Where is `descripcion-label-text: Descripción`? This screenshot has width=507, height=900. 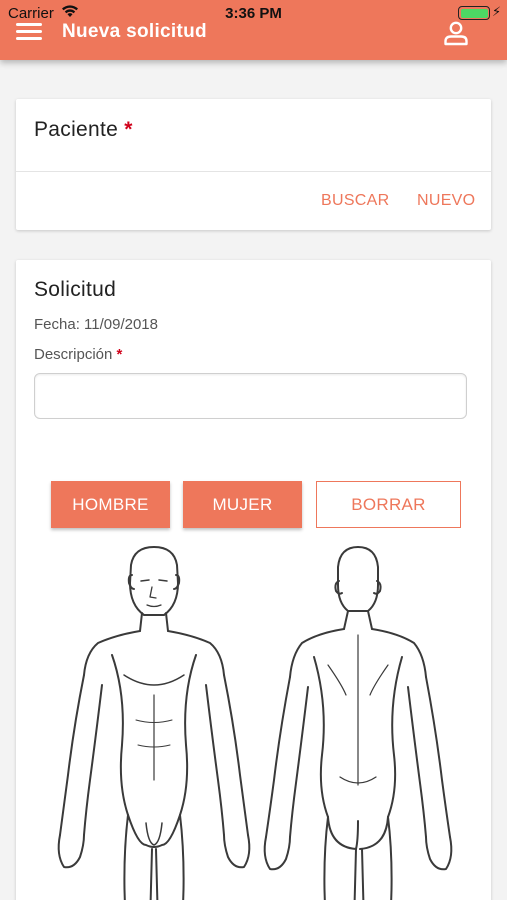
descripcion-label-text: Descripción is located at coordinates (73, 354).